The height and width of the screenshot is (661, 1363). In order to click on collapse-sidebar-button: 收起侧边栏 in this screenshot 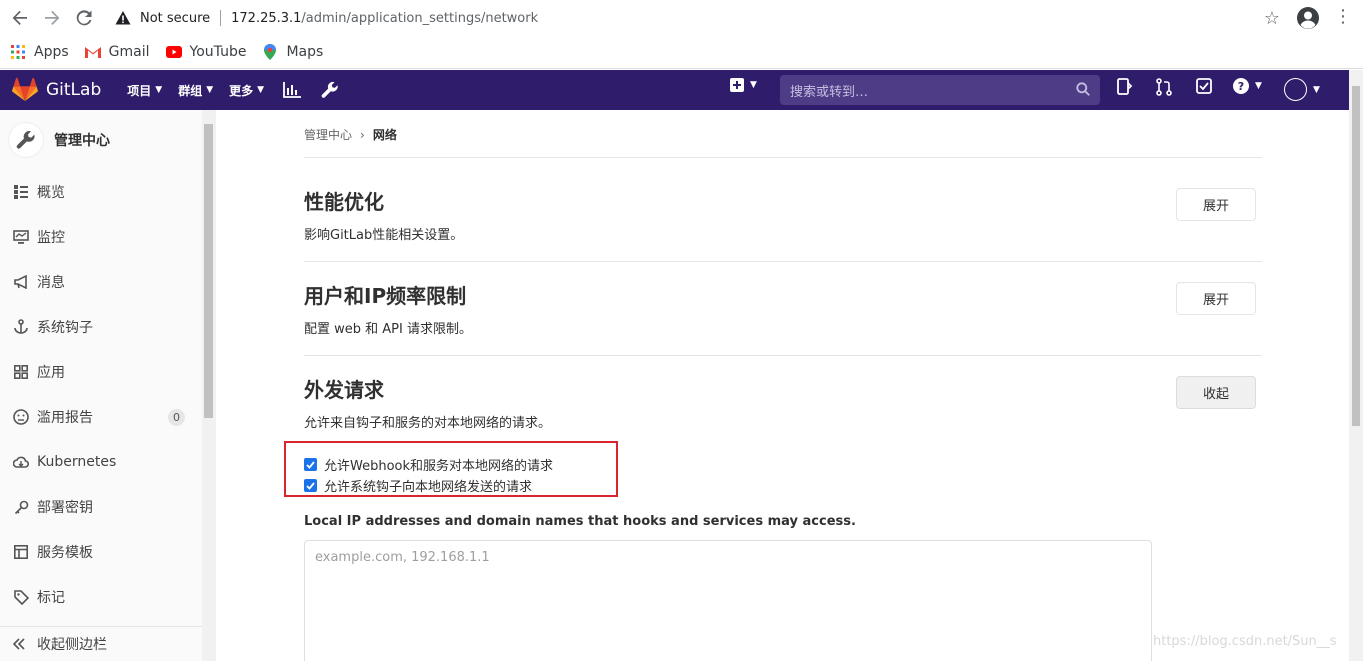, I will do `click(101, 643)`.